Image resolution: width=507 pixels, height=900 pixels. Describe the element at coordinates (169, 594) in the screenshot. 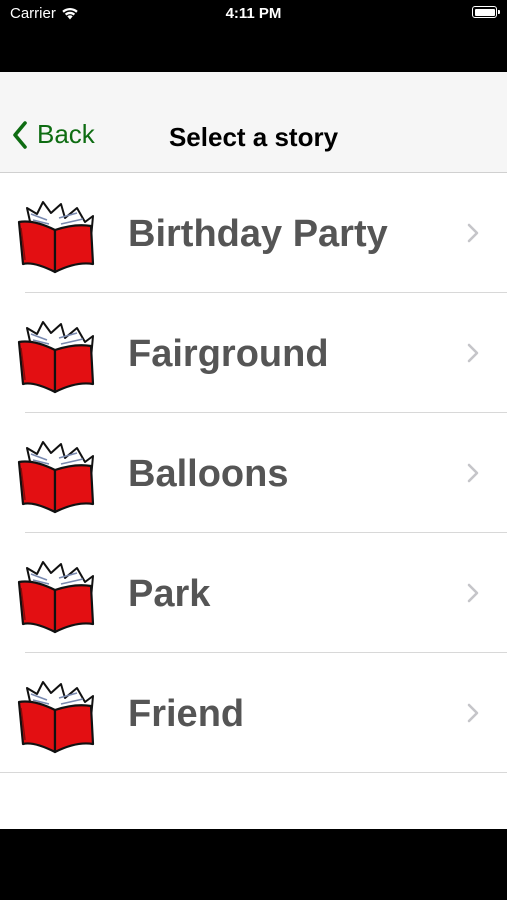

I see `story-title: Park` at that location.